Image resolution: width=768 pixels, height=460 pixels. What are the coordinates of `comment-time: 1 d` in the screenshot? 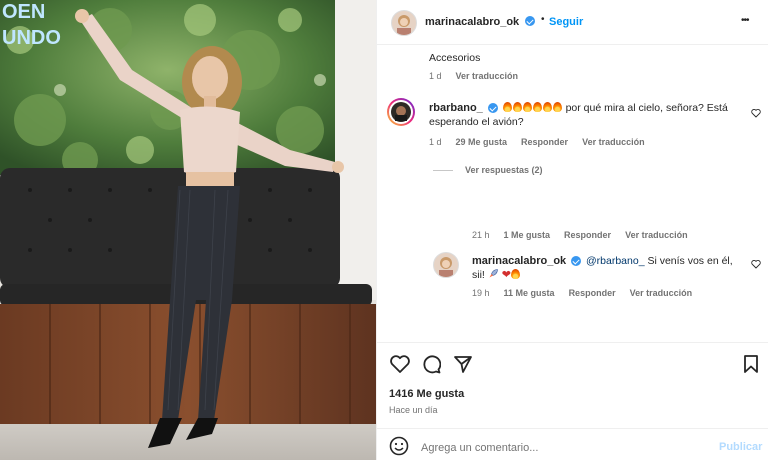 It's located at (435, 142).